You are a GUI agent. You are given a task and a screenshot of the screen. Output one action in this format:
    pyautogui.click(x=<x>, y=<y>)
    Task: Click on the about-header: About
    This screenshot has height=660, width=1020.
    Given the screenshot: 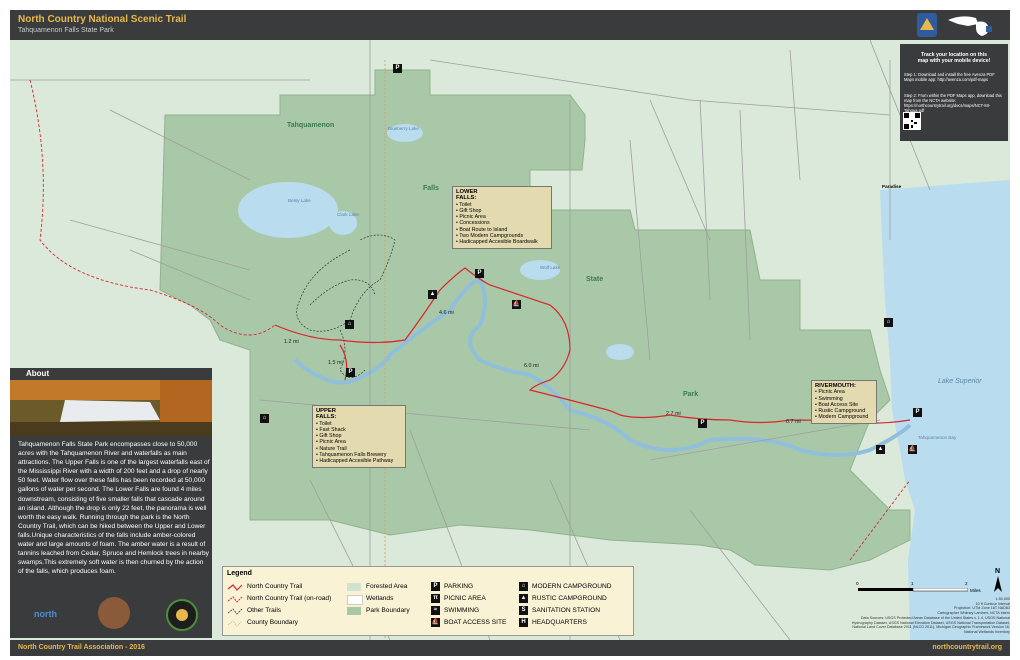 What is the action you would take?
    pyautogui.click(x=38, y=373)
    